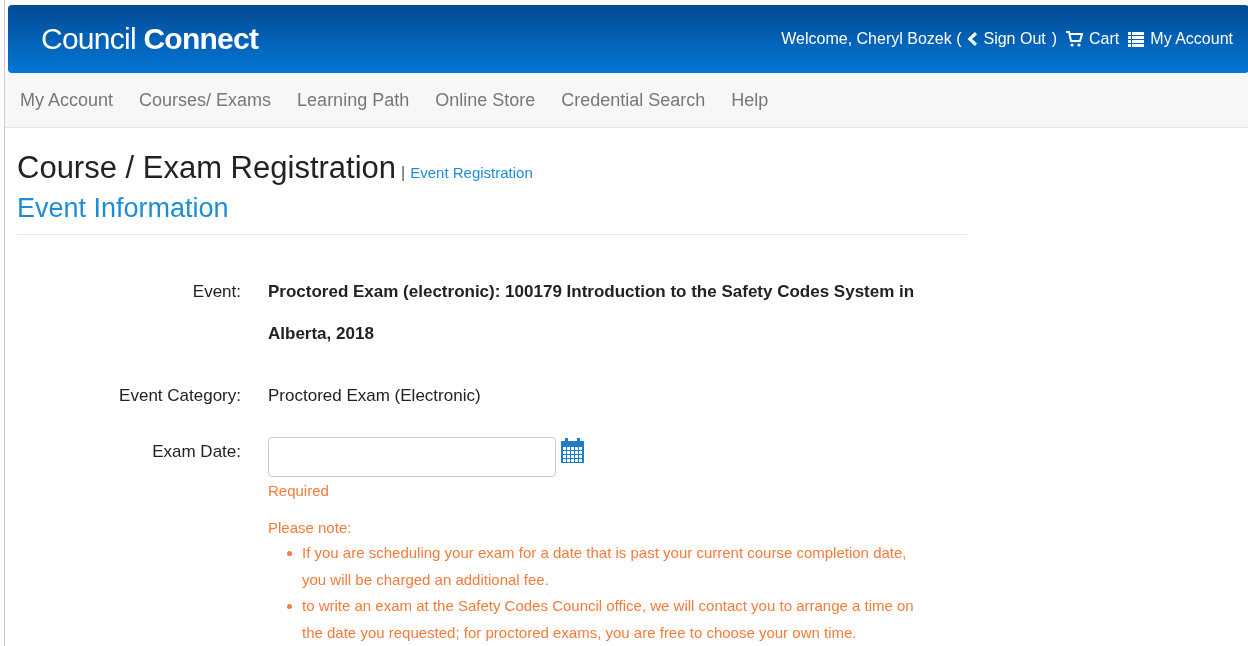  What do you see at coordinates (972, 39) in the screenshot?
I see `chevron-left-icon` at bounding box center [972, 39].